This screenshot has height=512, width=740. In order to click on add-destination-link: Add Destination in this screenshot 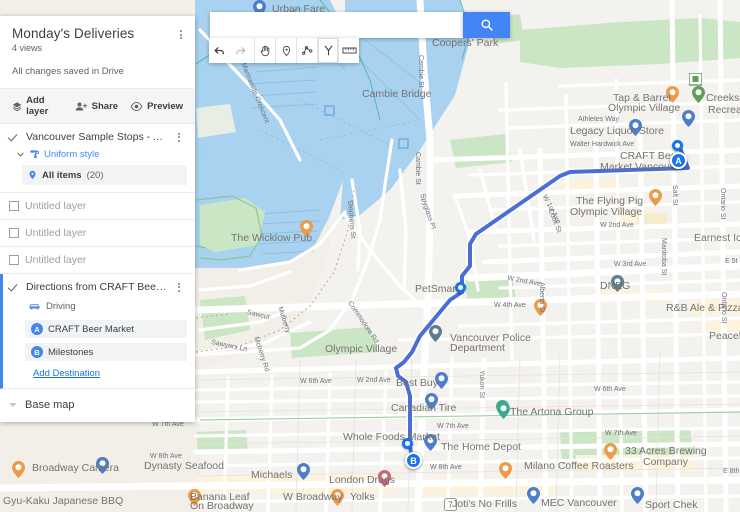, I will do `click(66, 373)`.